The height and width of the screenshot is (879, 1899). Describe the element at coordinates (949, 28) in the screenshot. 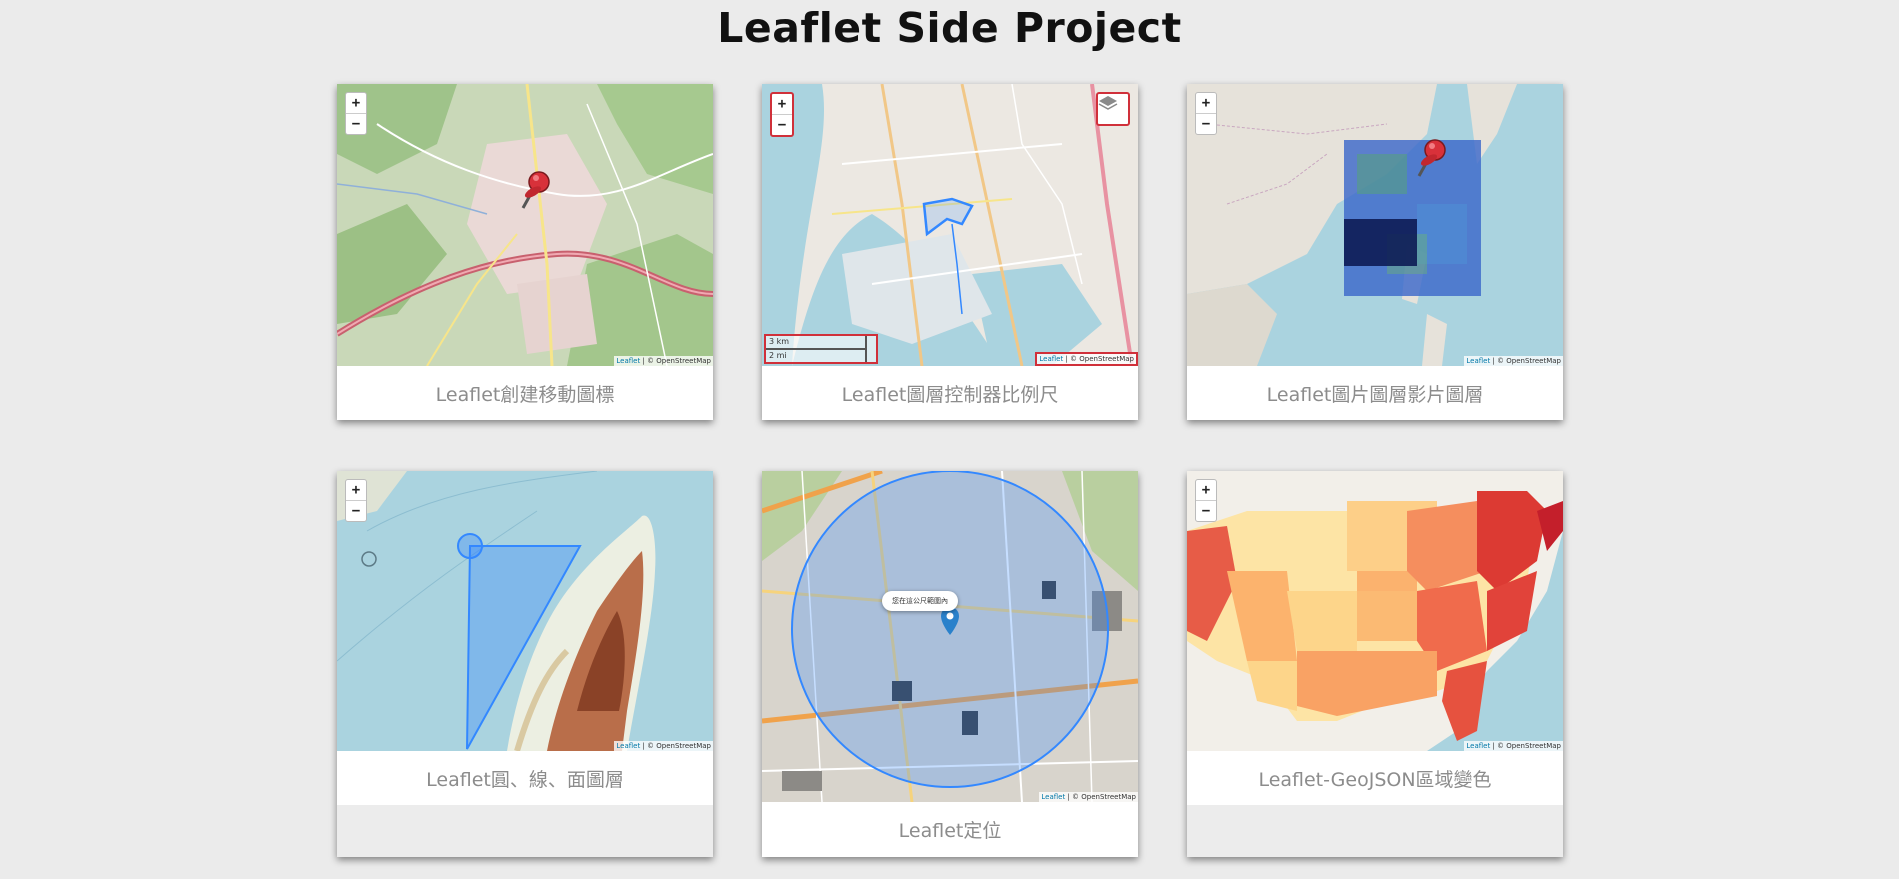

I see `page-title: Leaflet Side Project` at that location.